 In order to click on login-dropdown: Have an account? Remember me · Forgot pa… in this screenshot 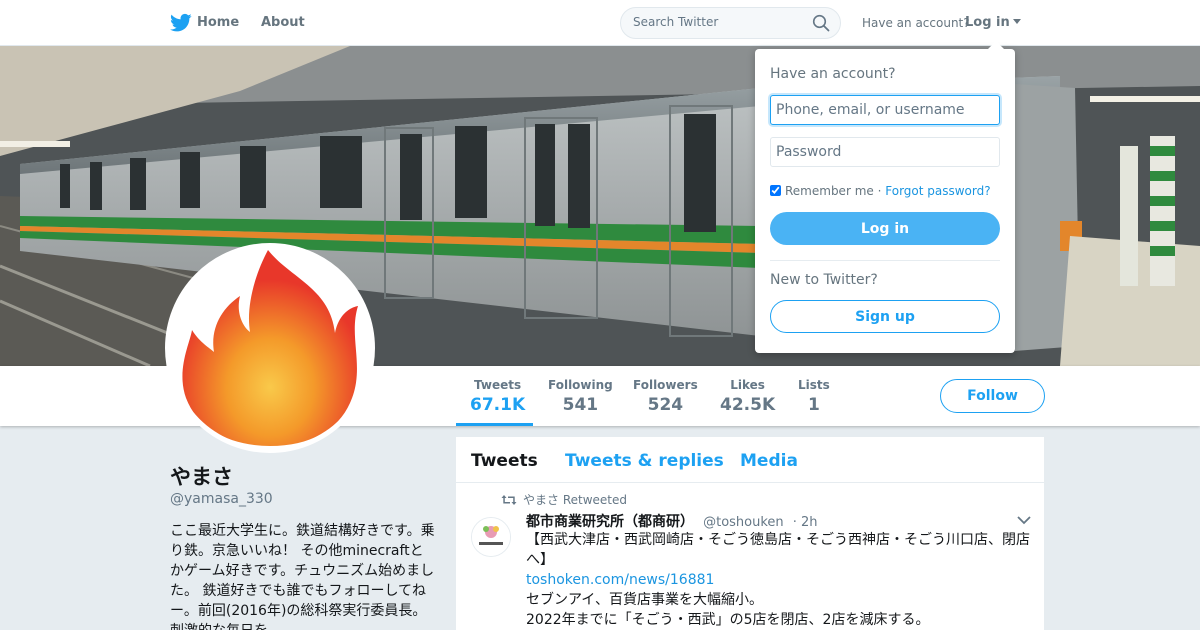, I will do `click(885, 197)`.